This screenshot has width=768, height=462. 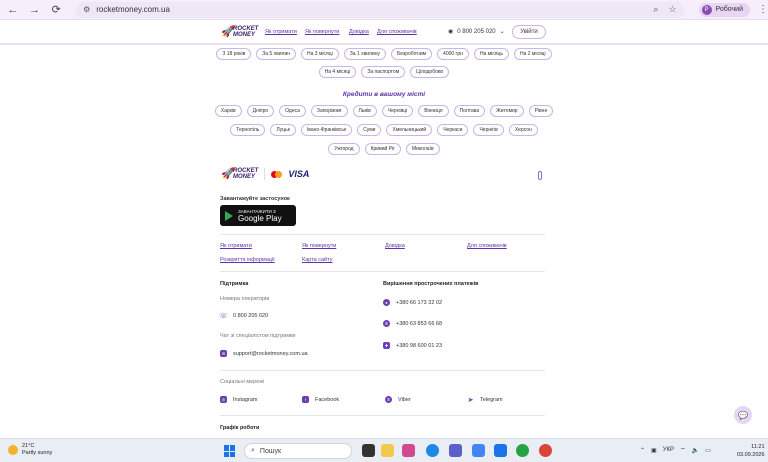 I want to click on instagram-icon: ◎, so click(x=223, y=399).